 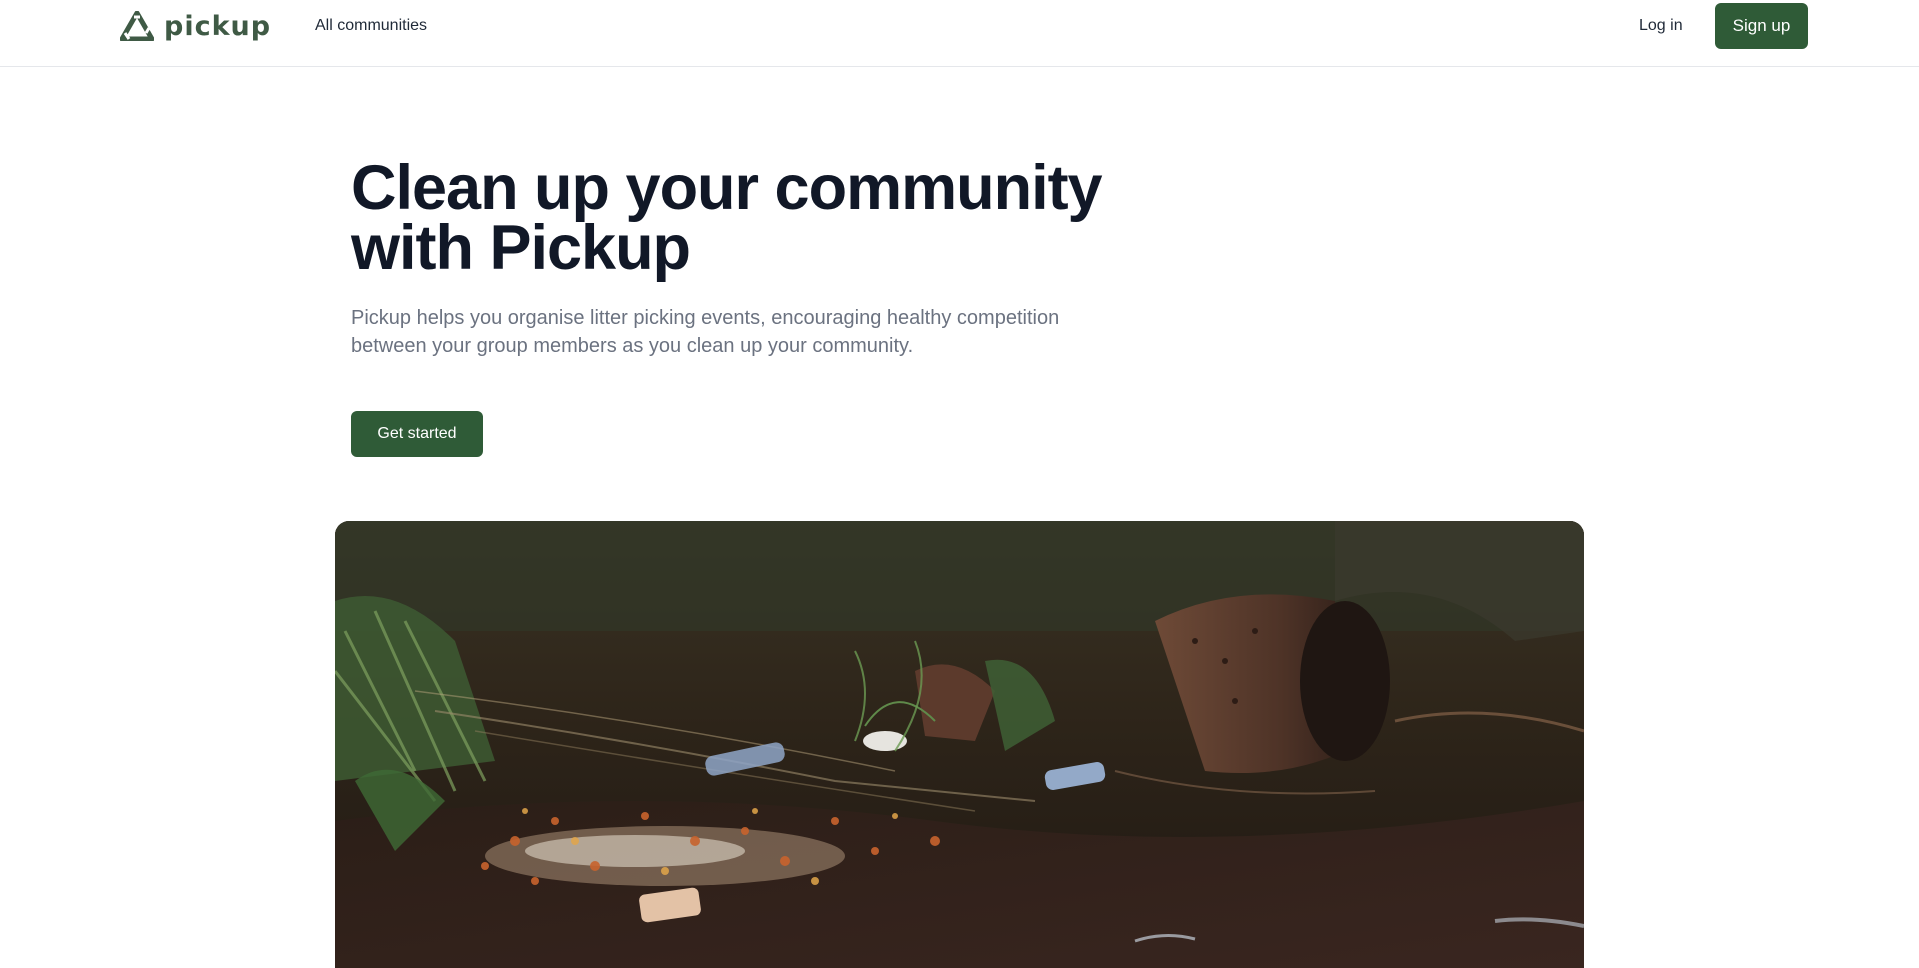 I want to click on top-navbar: pickup All communities Log in Sign up, so click(x=959, y=33).